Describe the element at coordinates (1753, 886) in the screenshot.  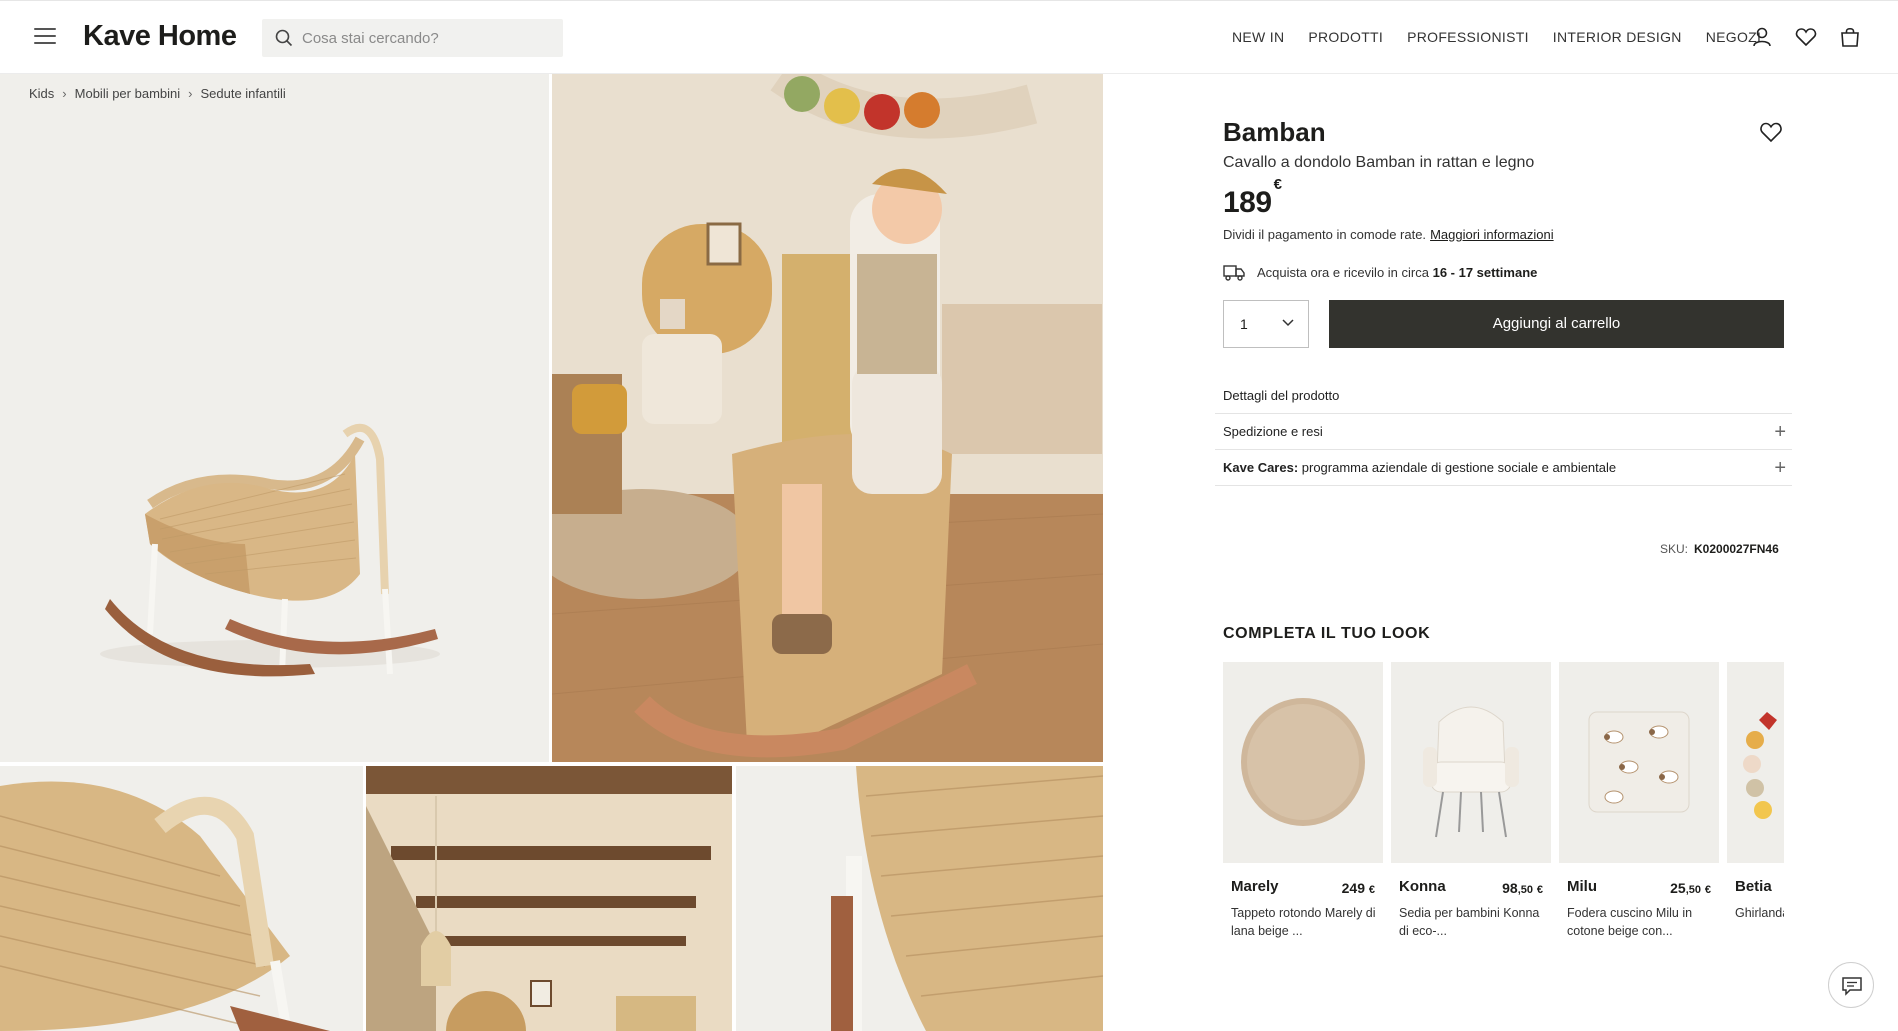
I see `look-name: Betia` at that location.